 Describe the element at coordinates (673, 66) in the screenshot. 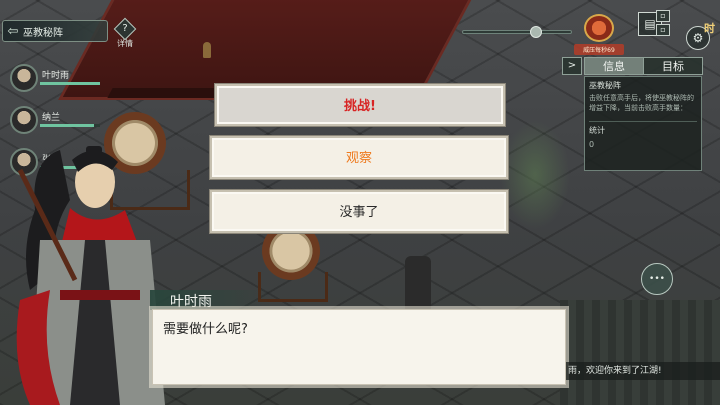

I see `tab-objective: 目标` at that location.